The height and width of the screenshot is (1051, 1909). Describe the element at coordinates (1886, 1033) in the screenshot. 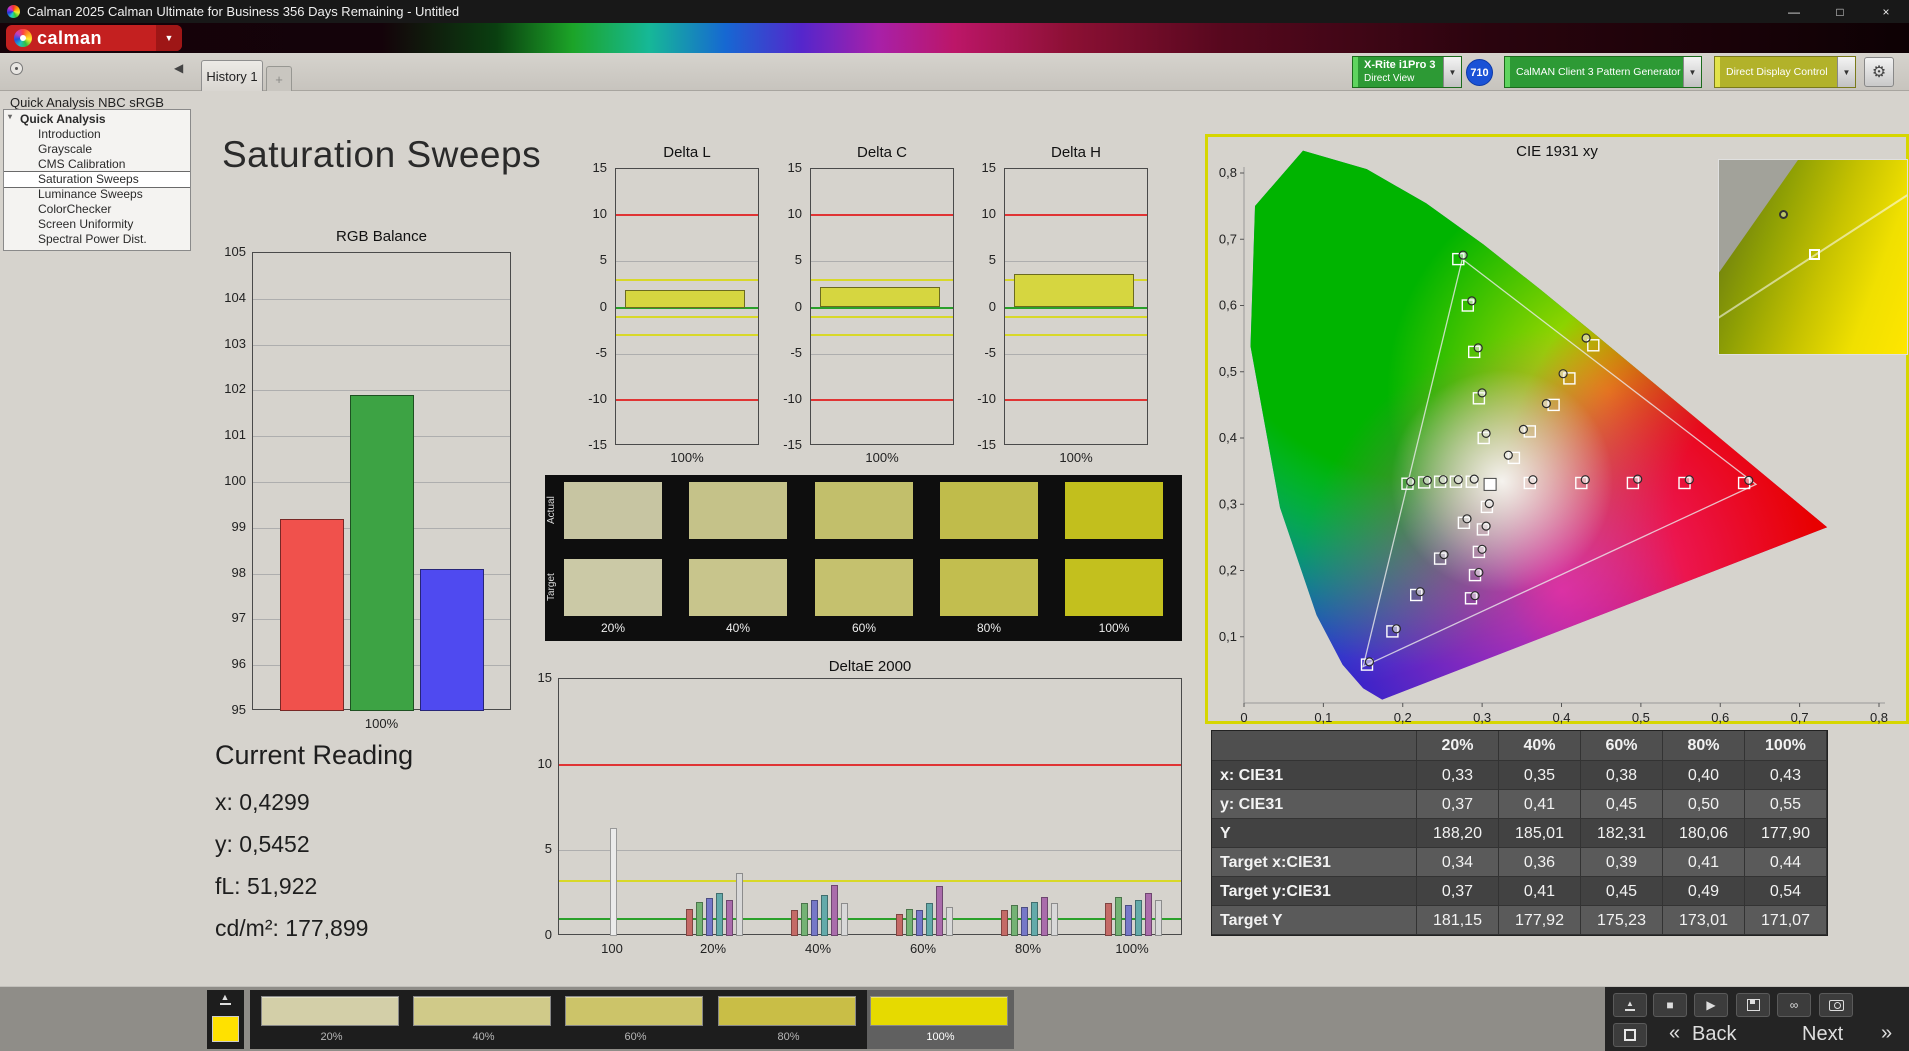

I see `next-chevrons-icon: »` at that location.